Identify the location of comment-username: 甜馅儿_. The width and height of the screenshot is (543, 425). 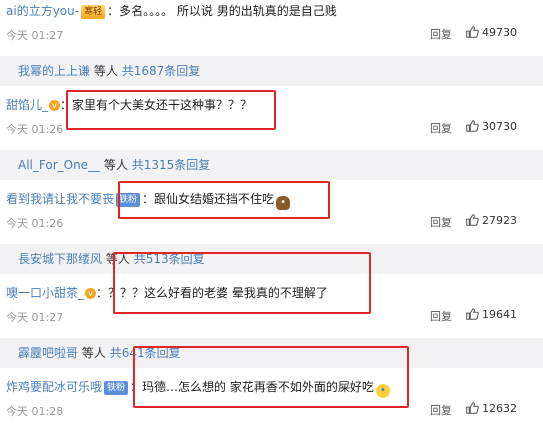
(27, 105).